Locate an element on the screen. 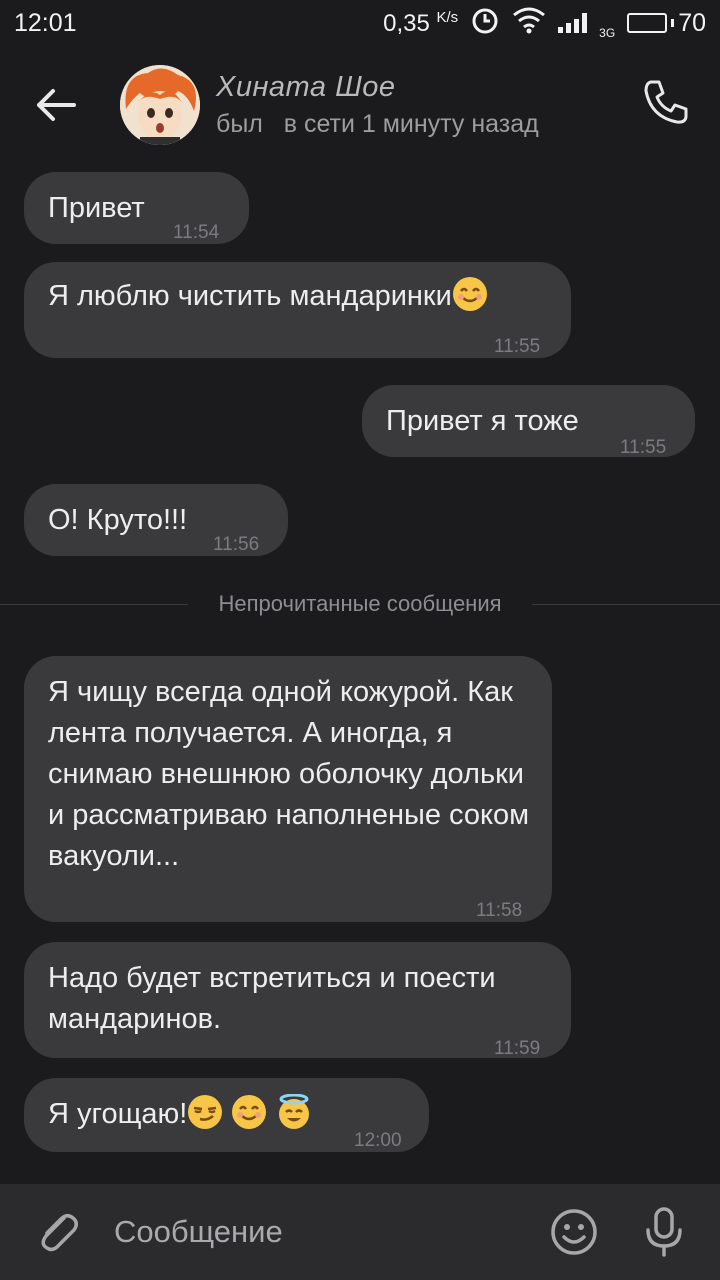 This screenshot has width=720, height=1280. message-composer is located at coordinates (360, 1232).